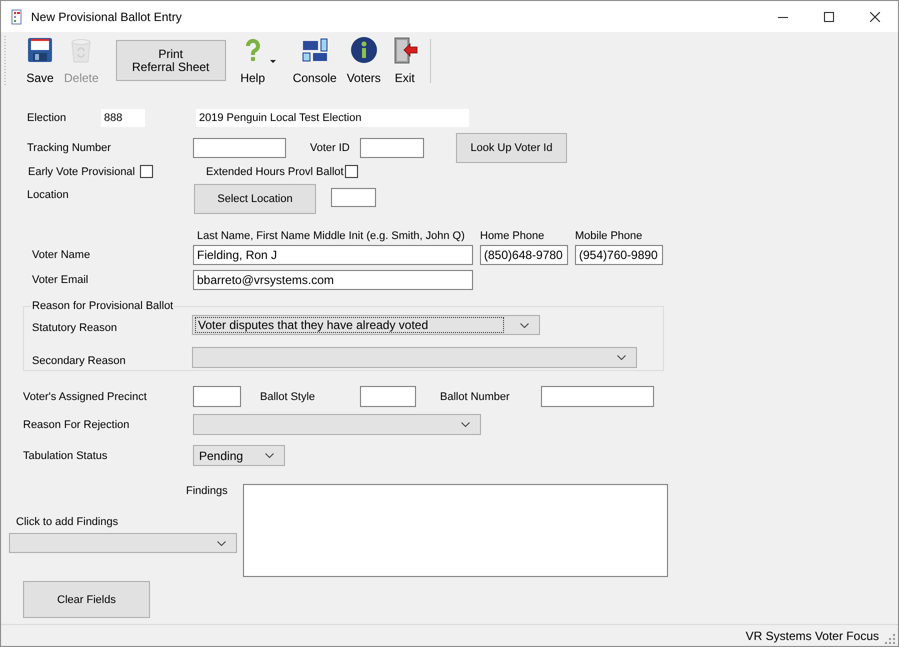 The image size is (899, 647). I want to click on field-label: Findings, so click(207, 491).